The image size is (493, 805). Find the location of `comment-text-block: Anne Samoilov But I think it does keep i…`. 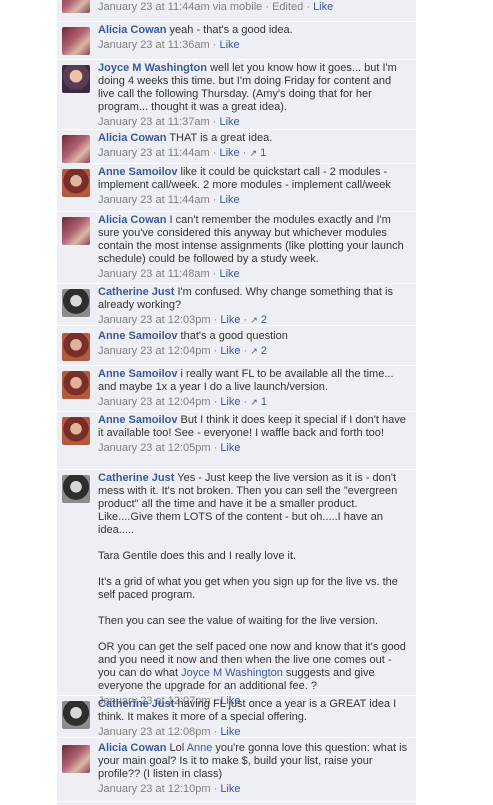

comment-text-block: Anne Samoilov But I think it does keep i… is located at coordinates (254, 427).